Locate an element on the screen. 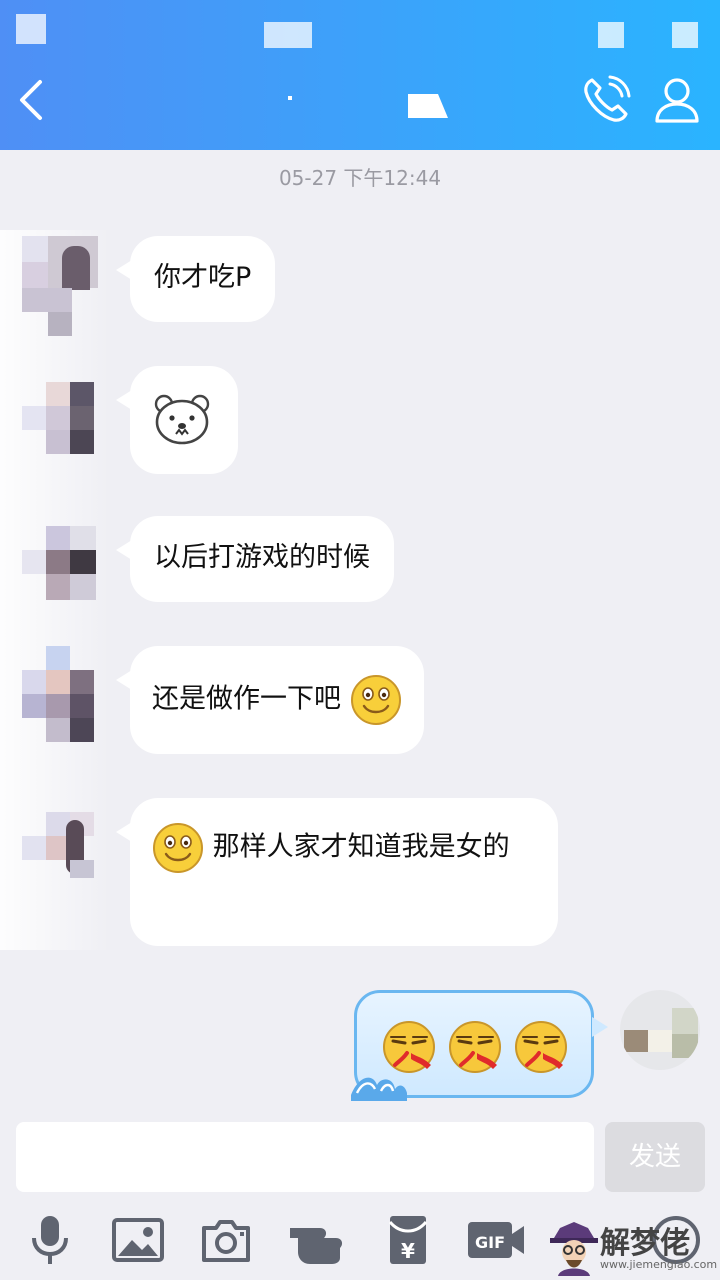 Image resolution: width=720 pixels, height=1280 pixels. message-bubble: 以后打游戏的时候 is located at coordinates (255, 559).